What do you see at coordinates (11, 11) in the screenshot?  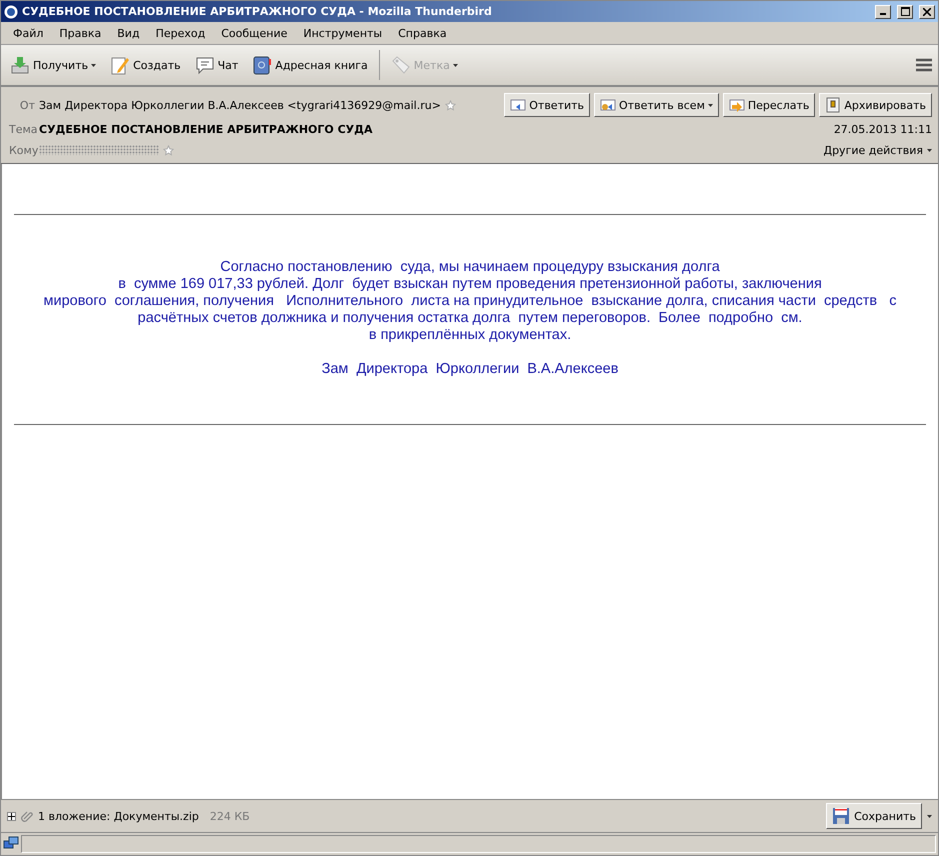 I see `app-icon` at bounding box center [11, 11].